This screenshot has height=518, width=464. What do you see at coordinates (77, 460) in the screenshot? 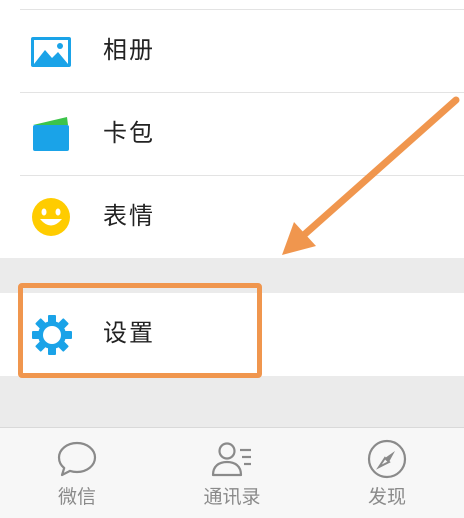
I see `chat-bubble-icon` at bounding box center [77, 460].